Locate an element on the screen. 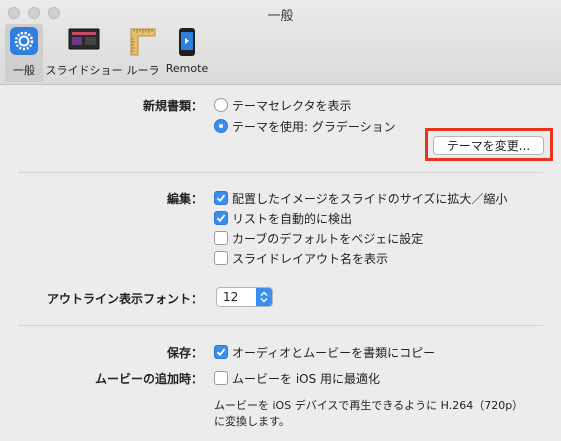  ruler-icon is located at coordinates (143, 43).